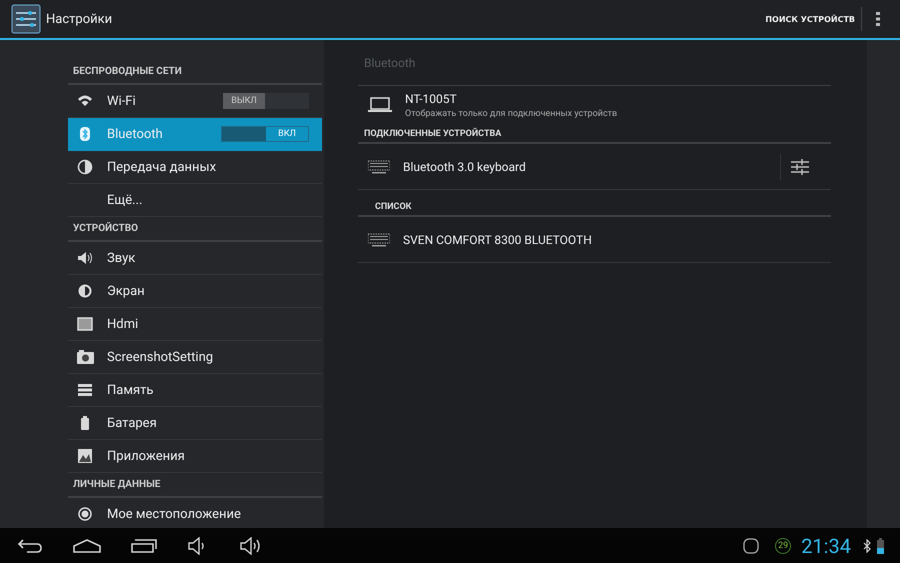 The width and height of the screenshot is (900, 563). Describe the element at coordinates (144, 545) in the screenshot. I see `recent-apps-icon` at that location.